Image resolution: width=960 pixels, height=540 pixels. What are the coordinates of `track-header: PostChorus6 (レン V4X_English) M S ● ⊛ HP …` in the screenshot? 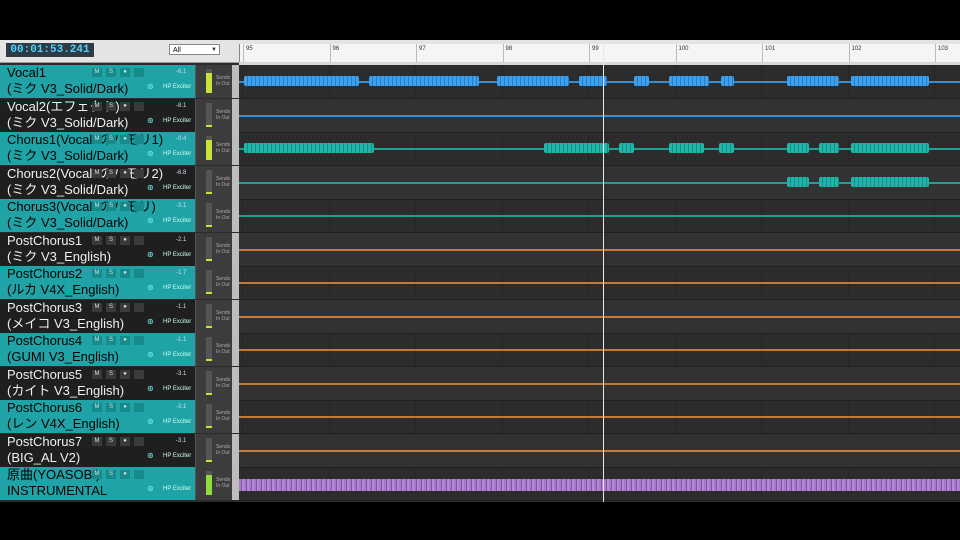 It's located at (119, 416).